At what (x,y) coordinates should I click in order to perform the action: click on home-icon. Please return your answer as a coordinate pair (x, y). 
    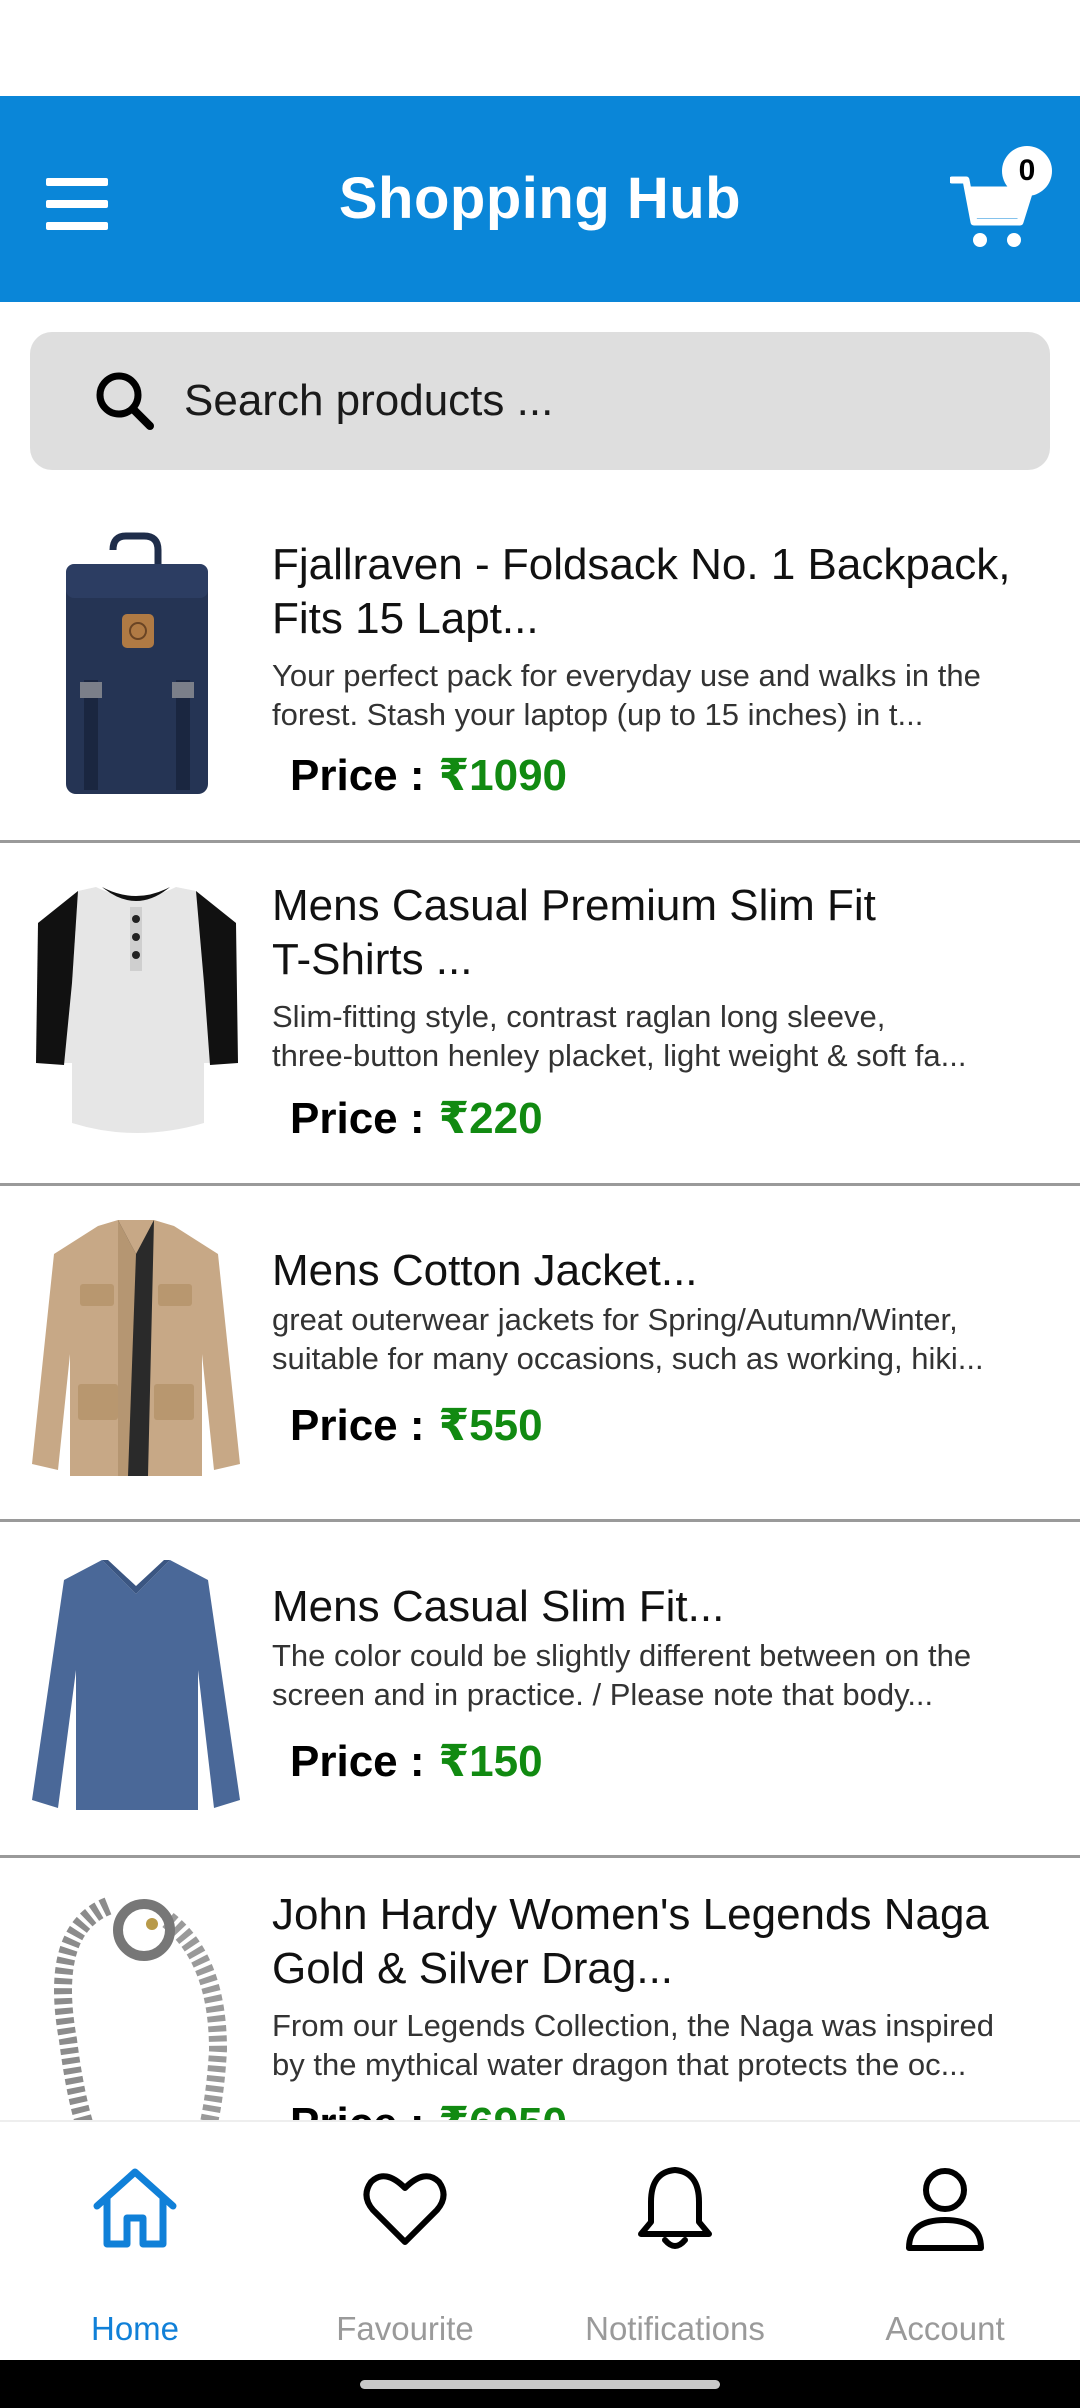
    Looking at the image, I should click on (135, 2208).